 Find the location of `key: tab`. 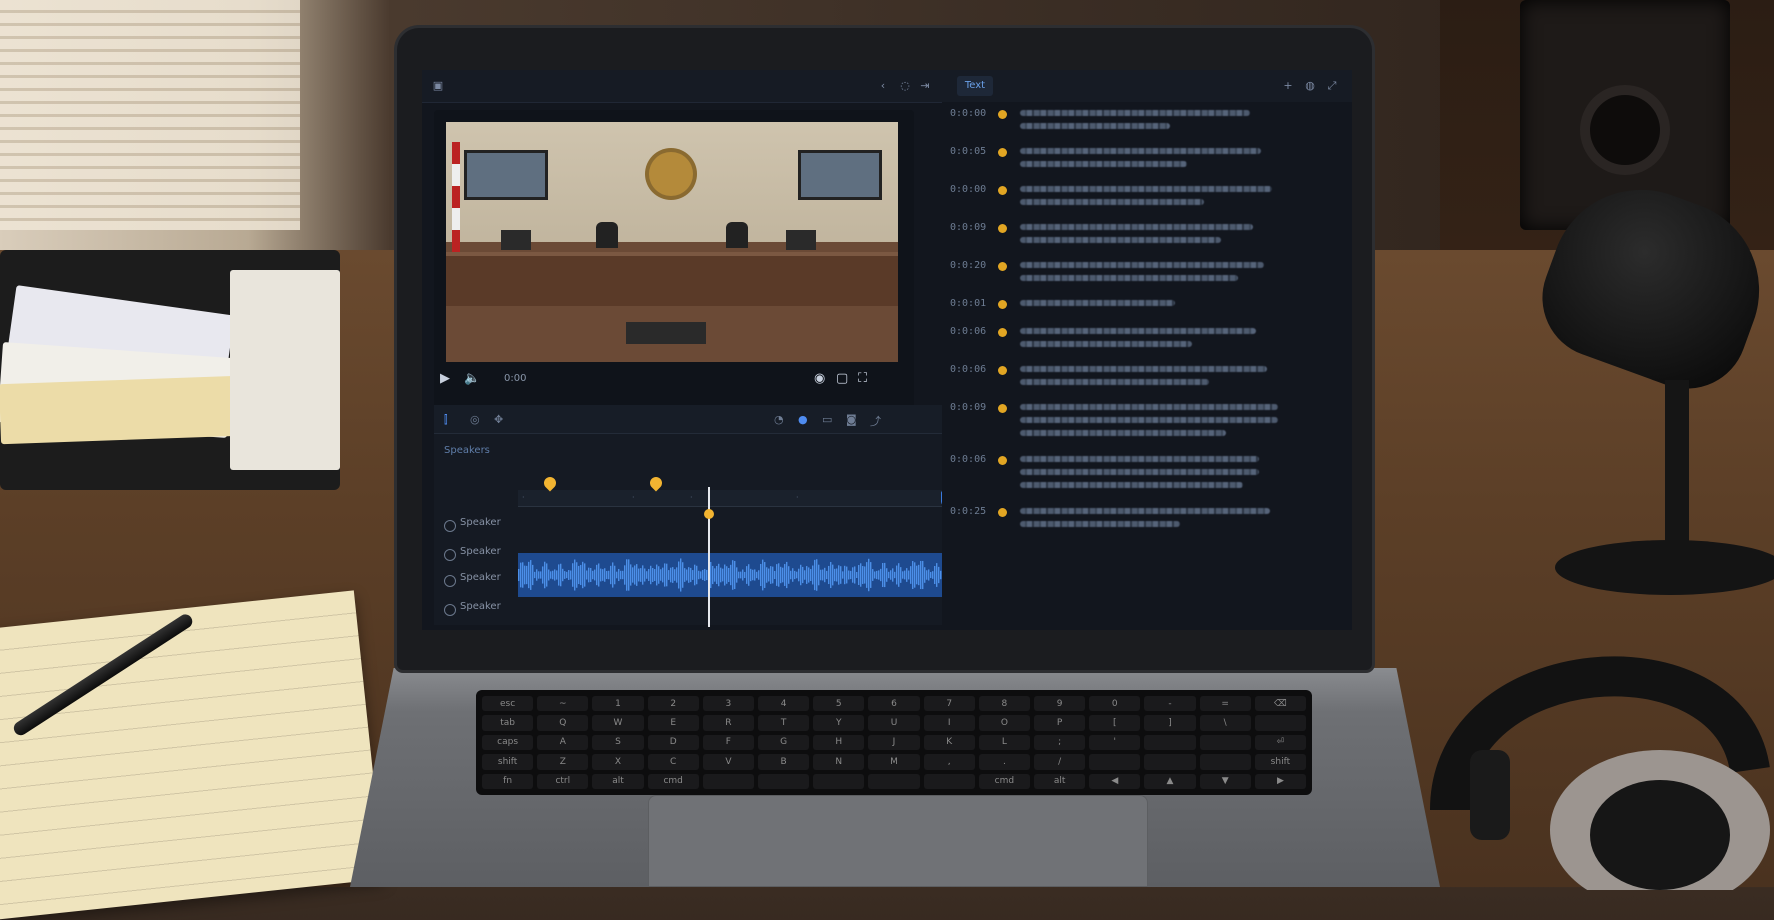

key: tab is located at coordinates (508, 723).